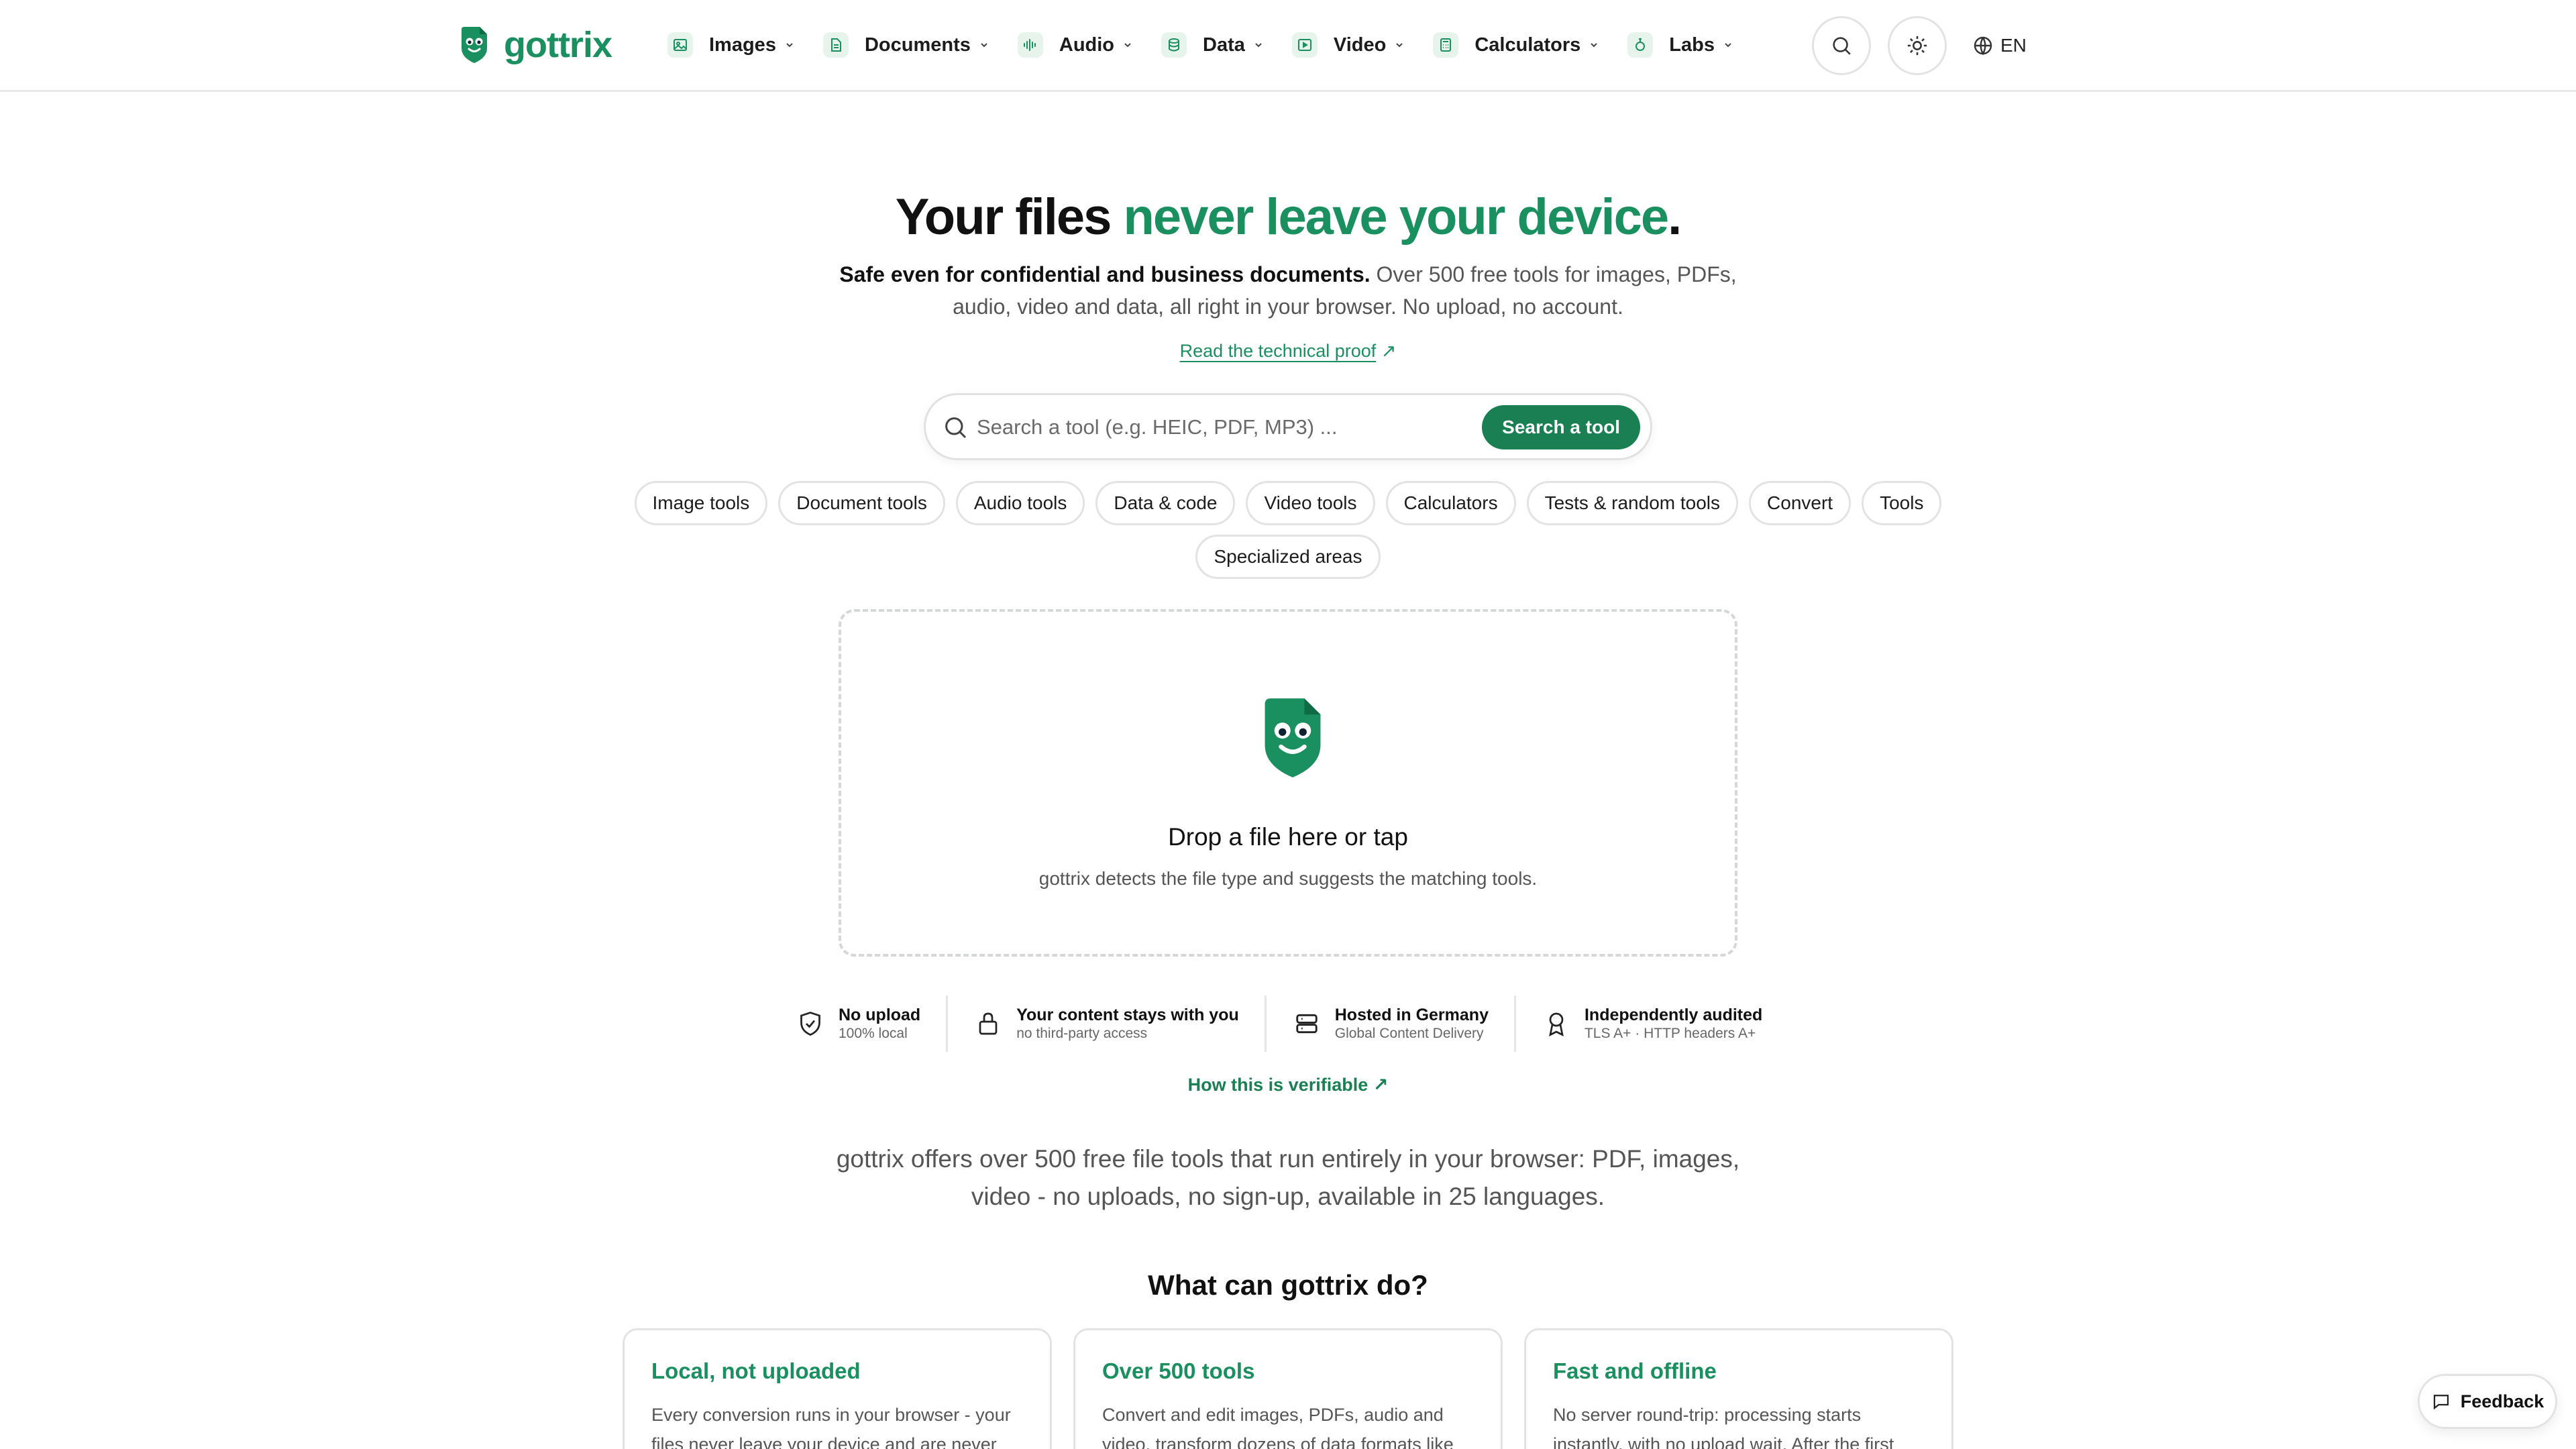 The width and height of the screenshot is (2576, 1449). I want to click on globe-icon, so click(1983, 46).